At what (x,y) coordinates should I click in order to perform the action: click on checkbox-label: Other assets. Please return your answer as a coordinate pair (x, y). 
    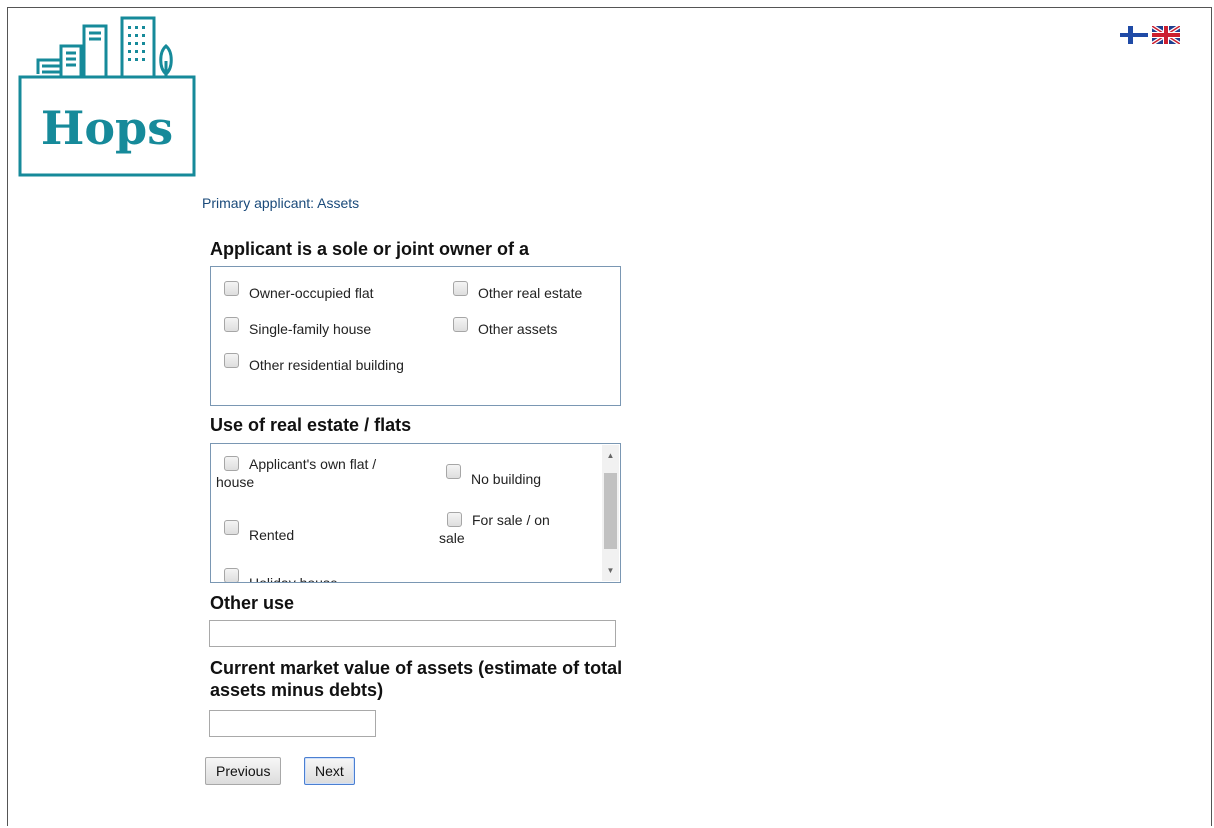
    Looking at the image, I should click on (518, 329).